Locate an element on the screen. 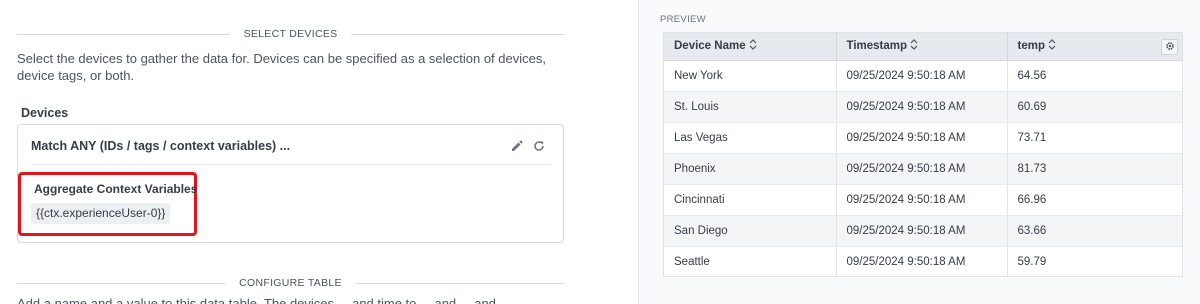 The width and height of the screenshot is (1200, 304). section-title: CONFIGURE TABLE is located at coordinates (290, 283).